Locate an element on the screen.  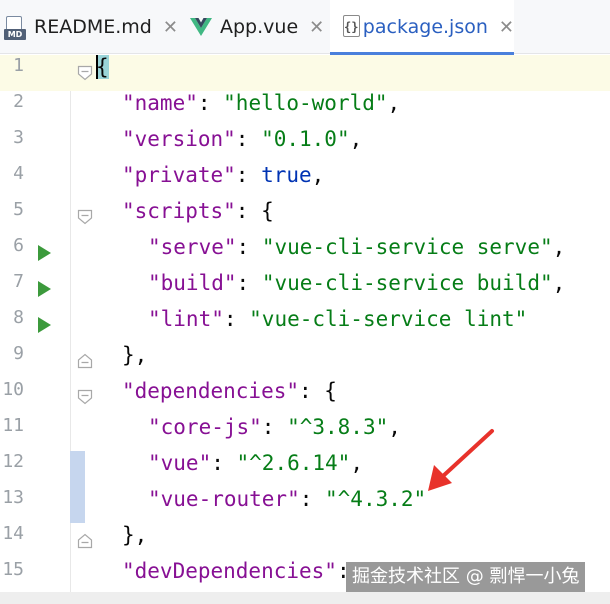
code-line: 8 "lint": "vue-cli-service lint" is located at coordinates (305, 325).